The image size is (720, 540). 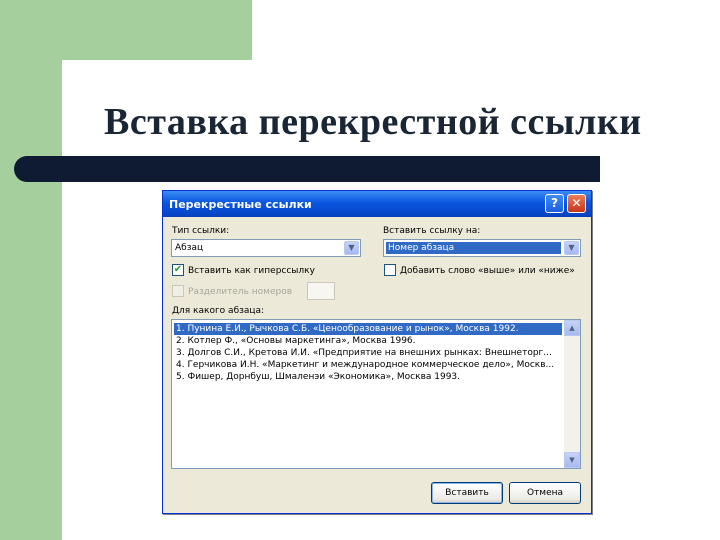 What do you see at coordinates (432, 231) in the screenshot?
I see `insert-link-label: Вставить ссылку на:` at bounding box center [432, 231].